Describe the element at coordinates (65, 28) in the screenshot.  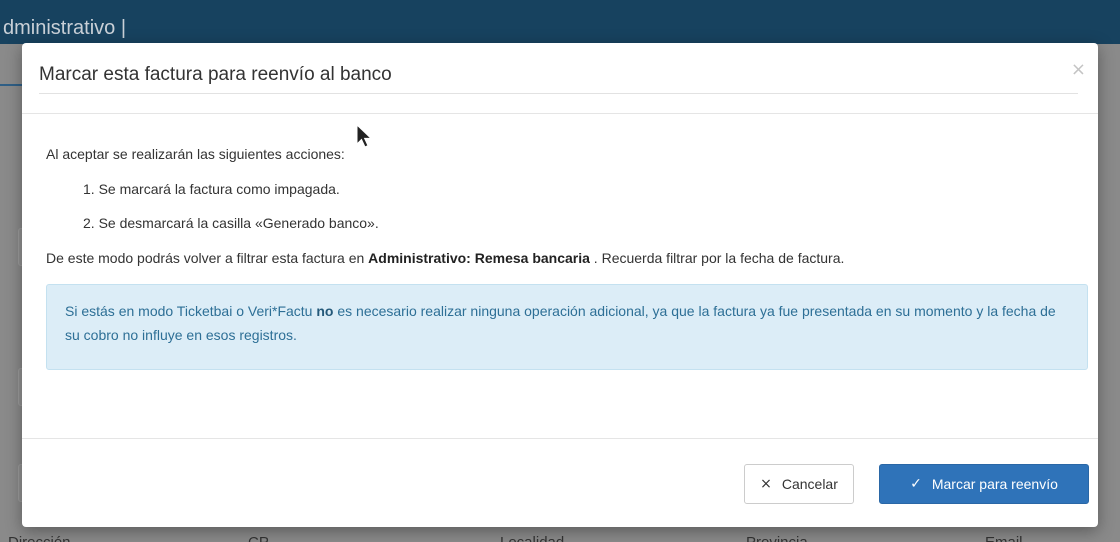
I see `app-title: dministrativo |` at that location.